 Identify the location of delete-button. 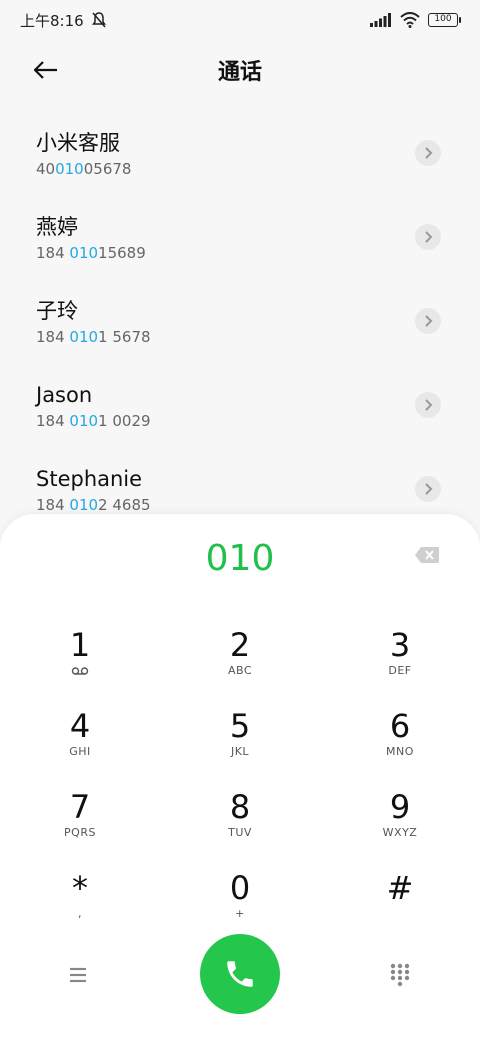
(427, 555).